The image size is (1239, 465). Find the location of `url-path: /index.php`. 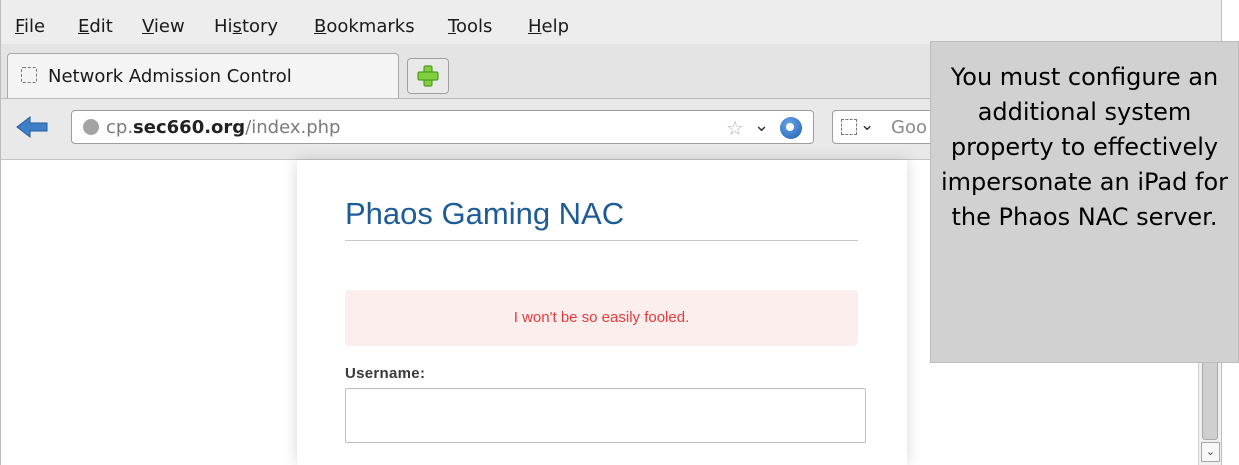

url-path: /index.php is located at coordinates (293, 127).